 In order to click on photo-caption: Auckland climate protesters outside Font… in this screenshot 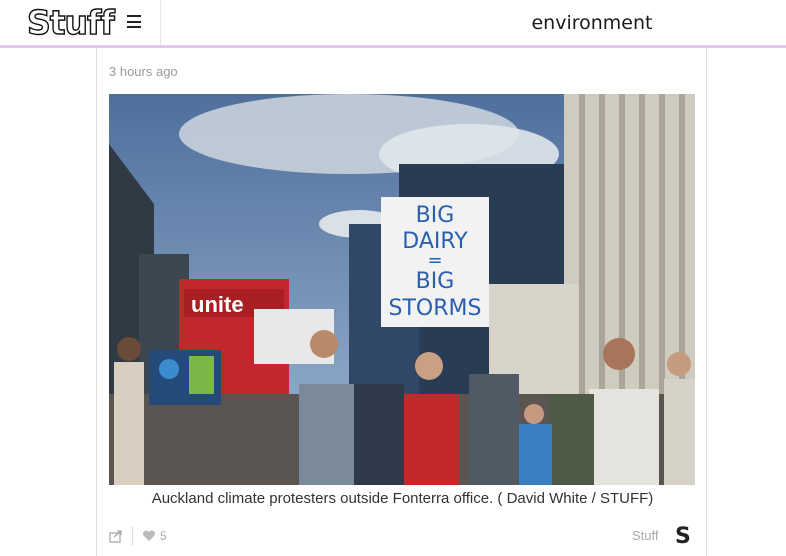, I will do `click(402, 498)`.